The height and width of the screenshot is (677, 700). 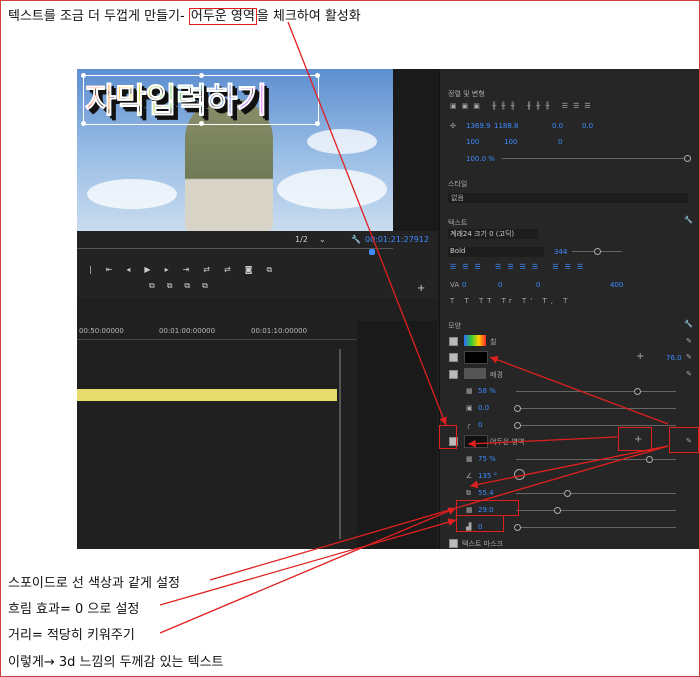 What do you see at coordinates (74, 609) in the screenshot?
I see `note-blur: 흐림 효과= 0 으로 설정` at bounding box center [74, 609].